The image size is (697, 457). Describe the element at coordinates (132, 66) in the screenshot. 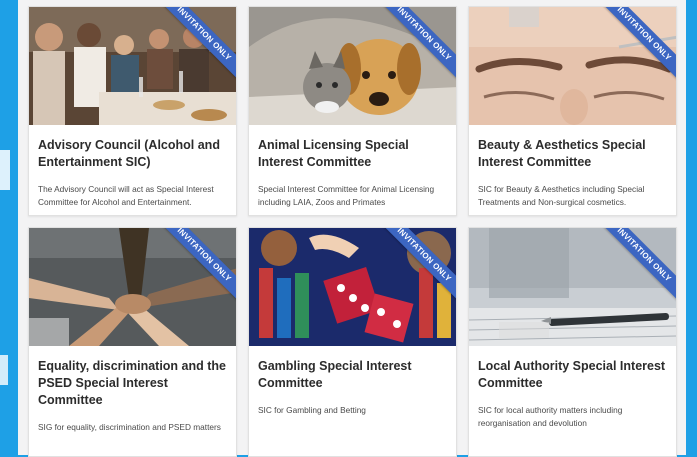

I see `card-image-dinner-party: INVITATION ONLY` at that location.